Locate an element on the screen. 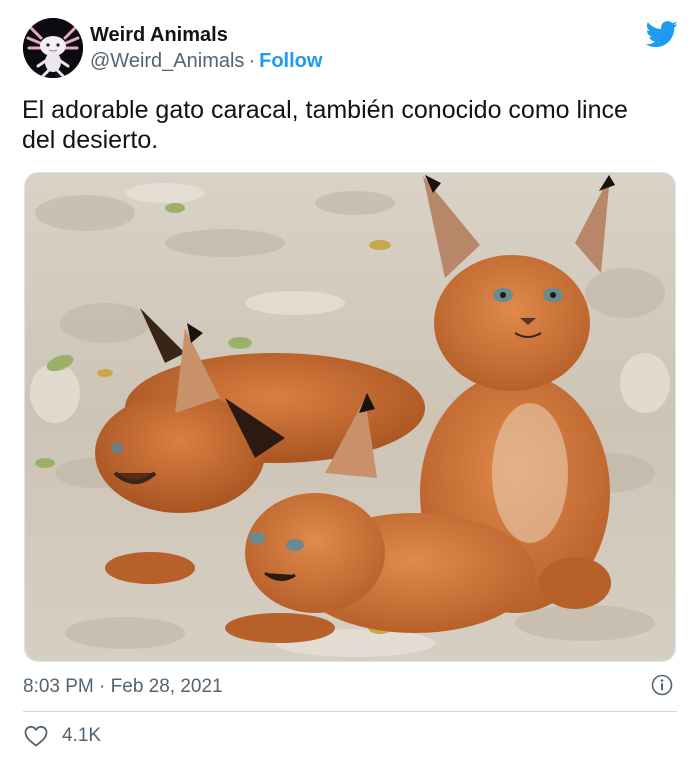 The height and width of the screenshot is (764, 700). axolotl-icon is located at coordinates (53, 48).